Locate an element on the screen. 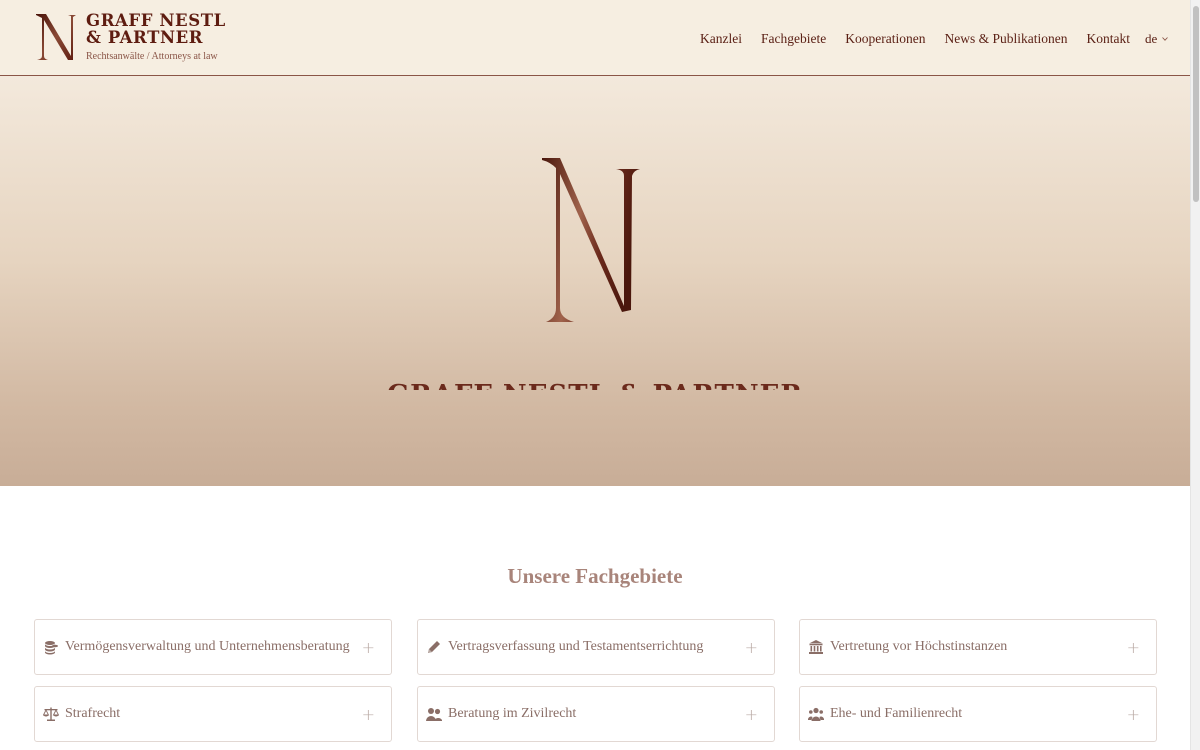  nav-fachgebiete: Fachgebiete is located at coordinates (793, 39).